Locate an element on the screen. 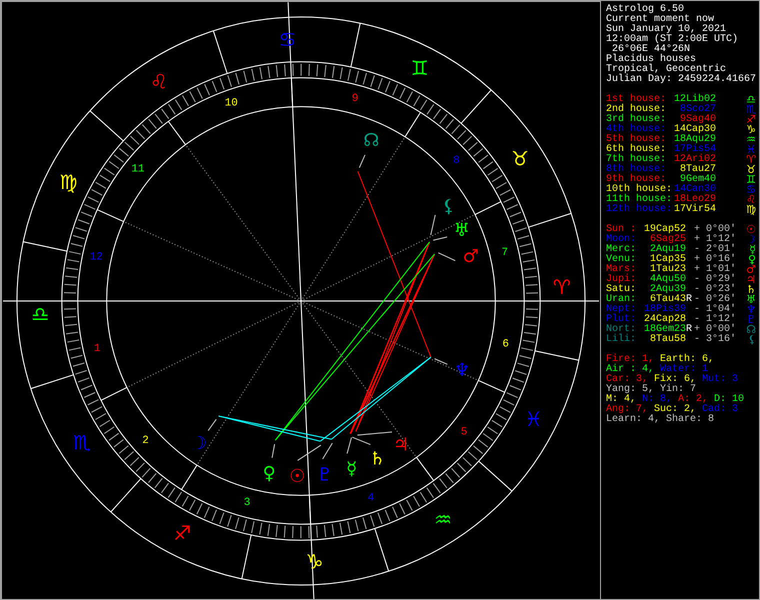 This screenshot has height=600, width=760. planet-label: Merc: is located at coordinates (621, 250).